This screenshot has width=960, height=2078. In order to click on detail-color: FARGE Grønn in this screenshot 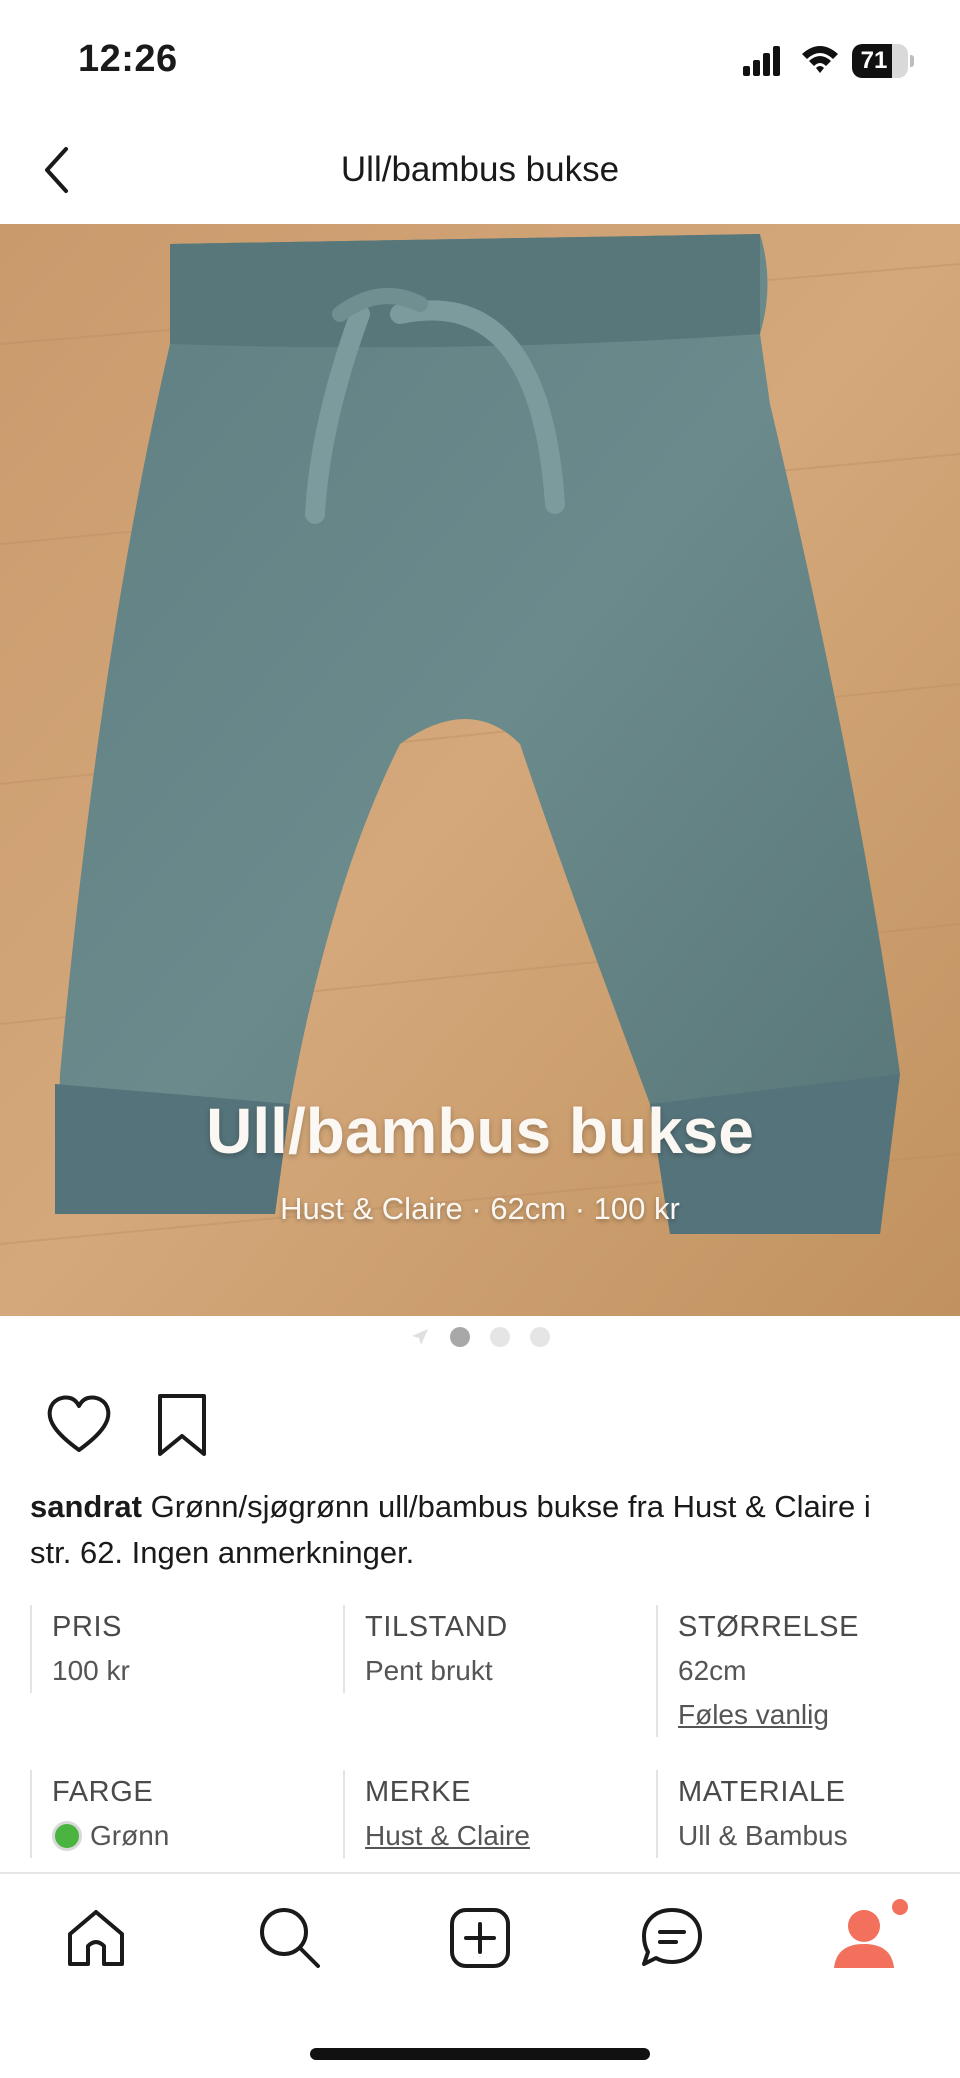, I will do `click(180, 1814)`.